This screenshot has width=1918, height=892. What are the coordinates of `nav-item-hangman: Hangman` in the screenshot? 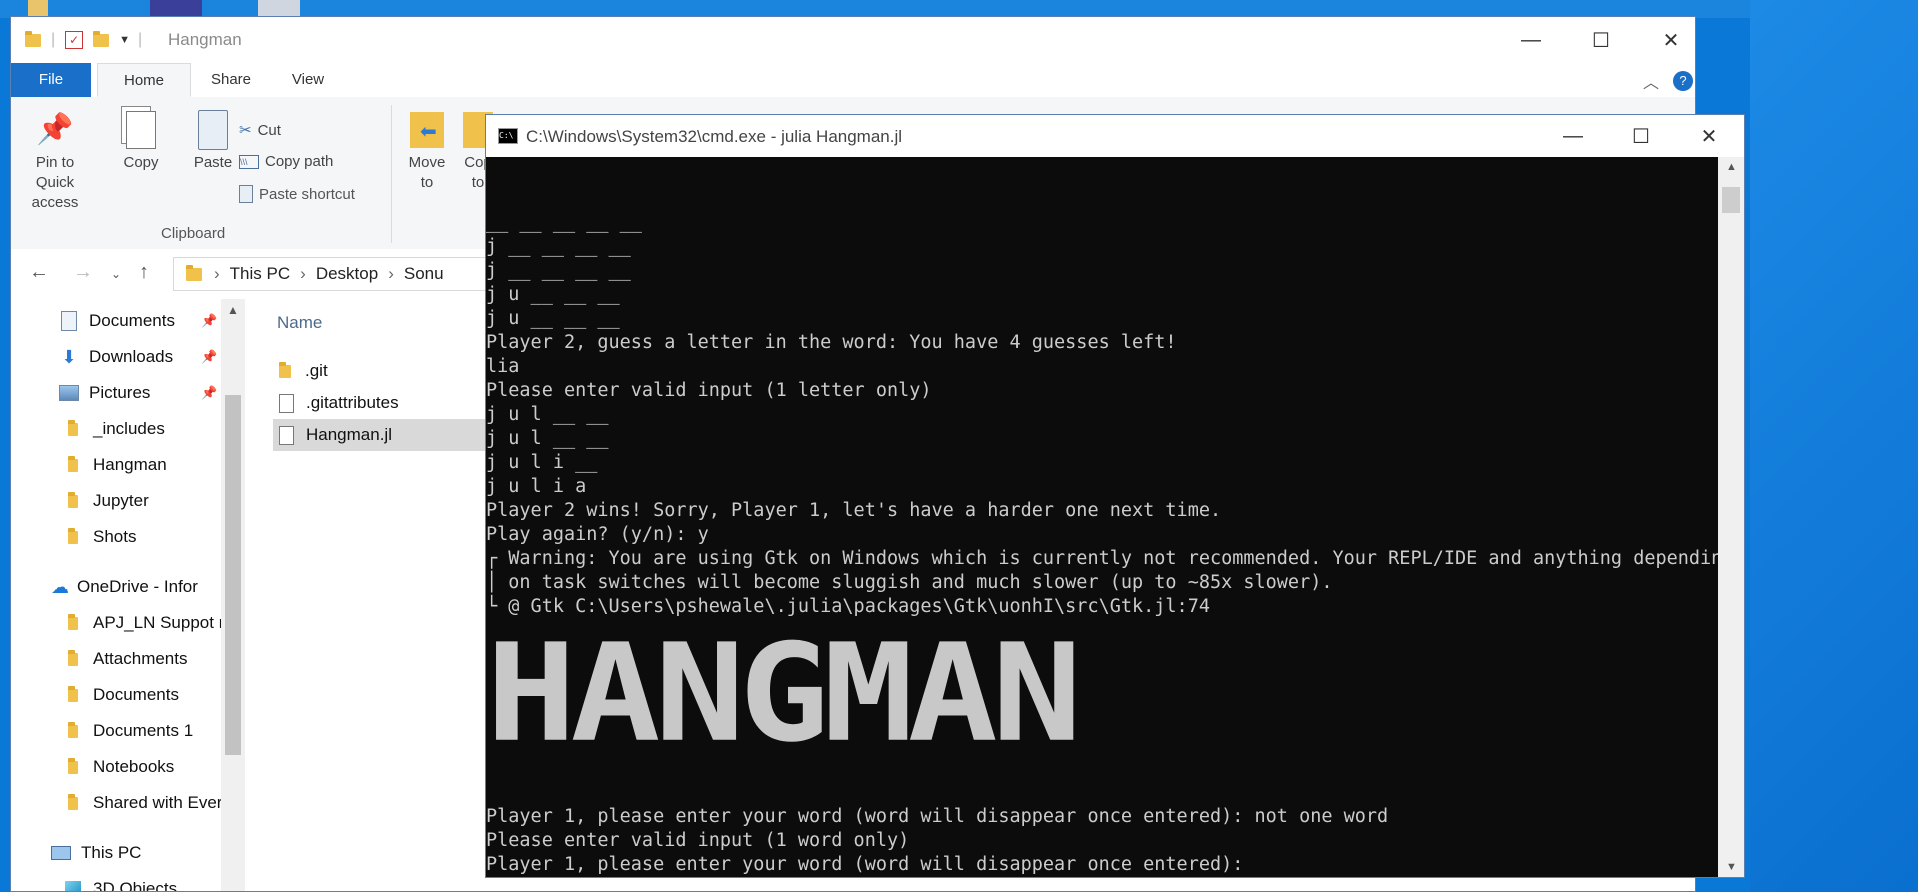 It's located at (115, 465).